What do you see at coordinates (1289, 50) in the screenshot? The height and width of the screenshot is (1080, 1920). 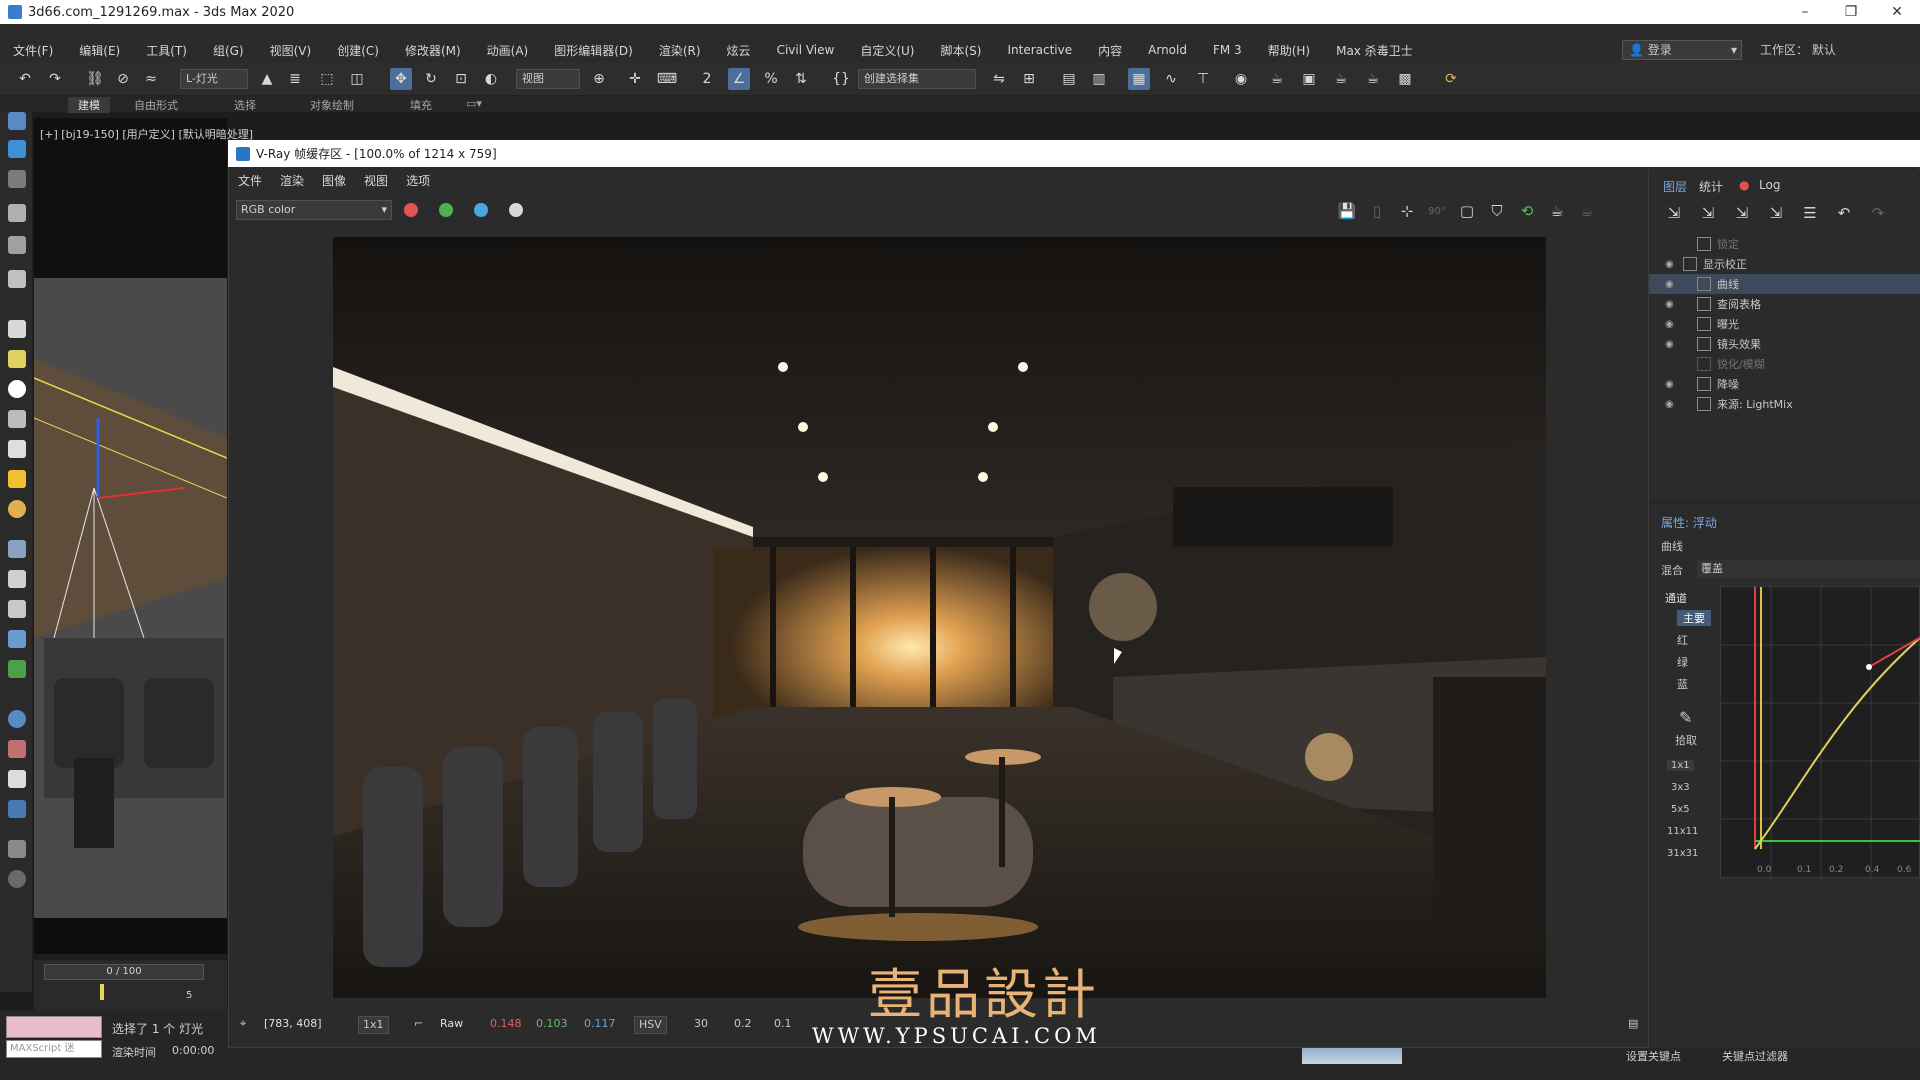 I see `menu-help: 帮助(H)` at bounding box center [1289, 50].